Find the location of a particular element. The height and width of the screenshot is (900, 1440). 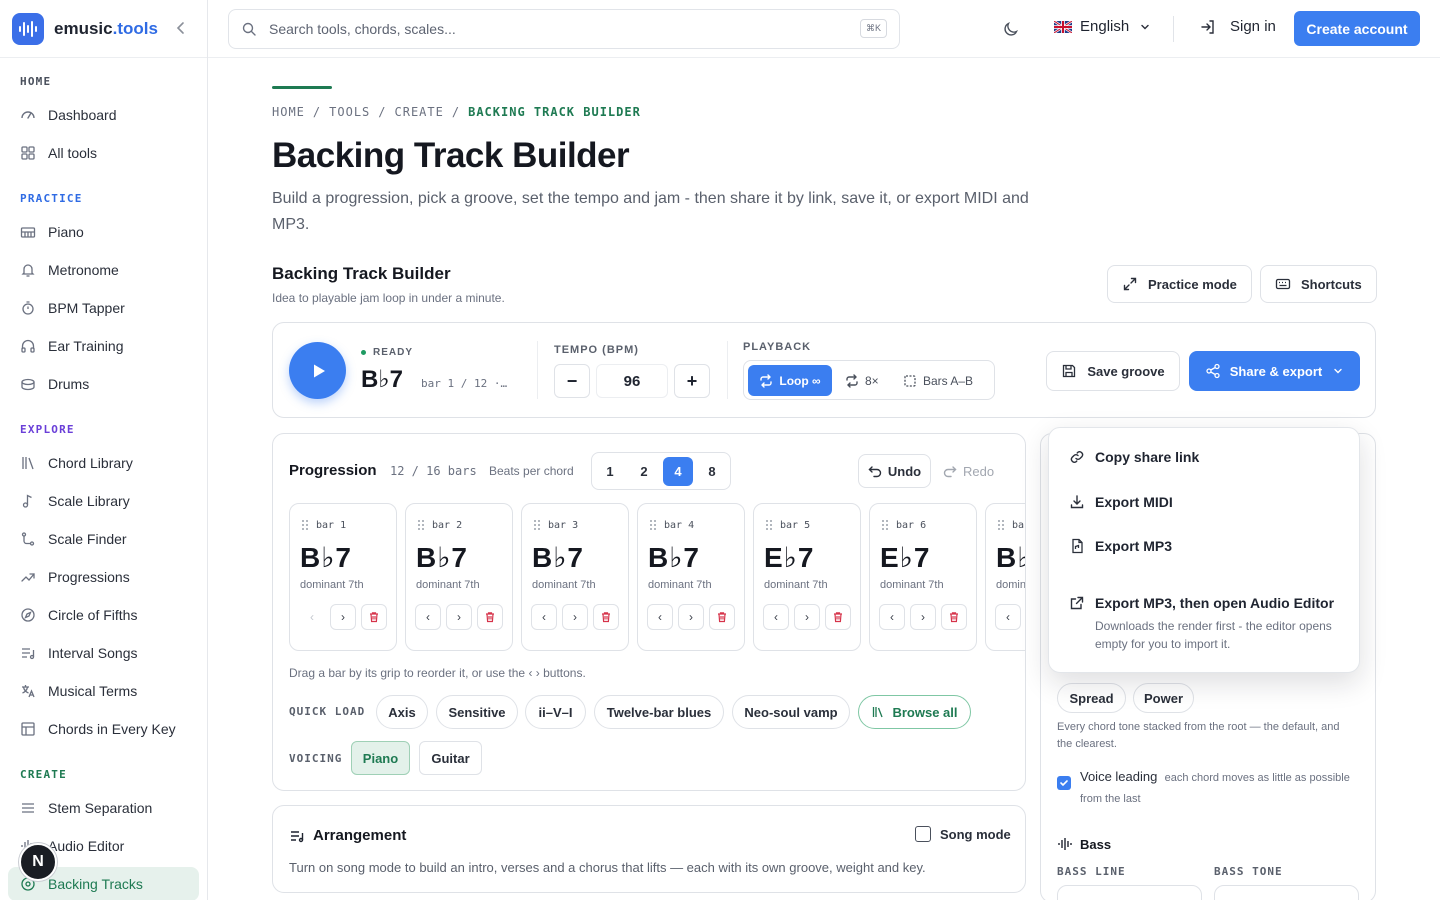

checkbox-checked is located at coordinates (1064, 783).